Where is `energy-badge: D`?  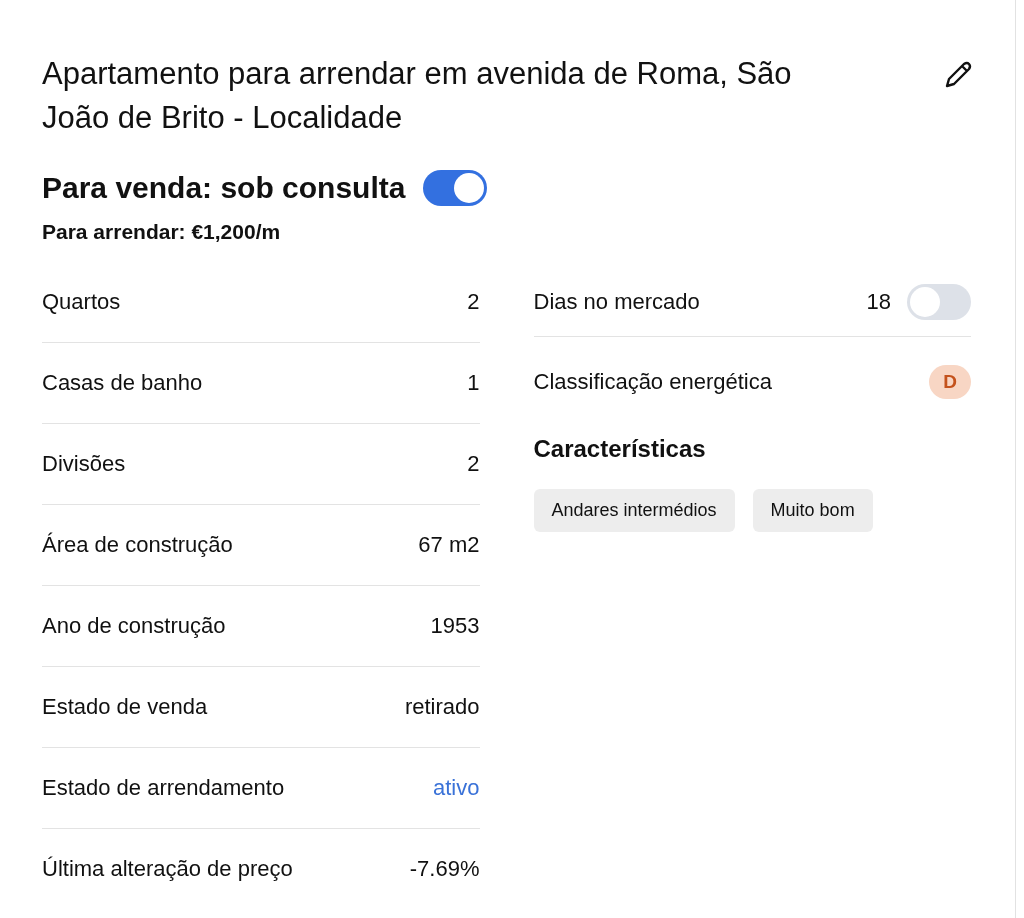 energy-badge: D is located at coordinates (950, 382).